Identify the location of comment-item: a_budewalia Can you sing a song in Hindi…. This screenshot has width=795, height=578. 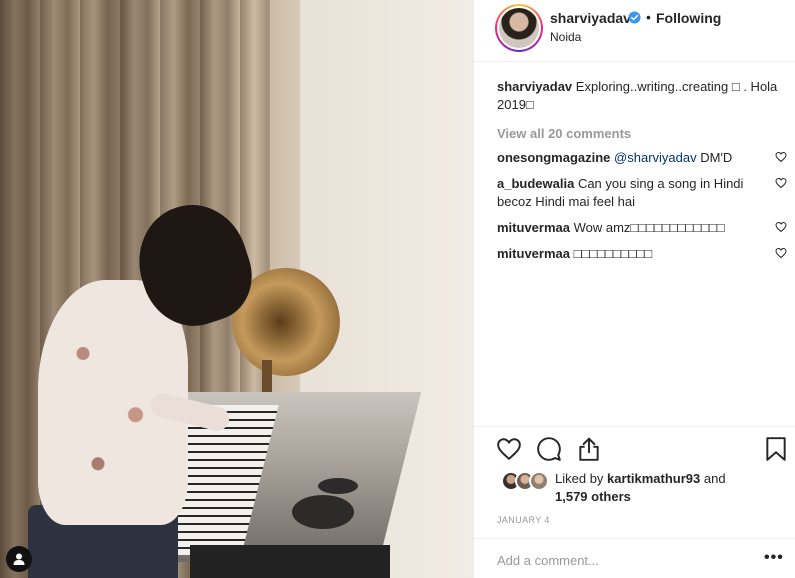
(642, 193).